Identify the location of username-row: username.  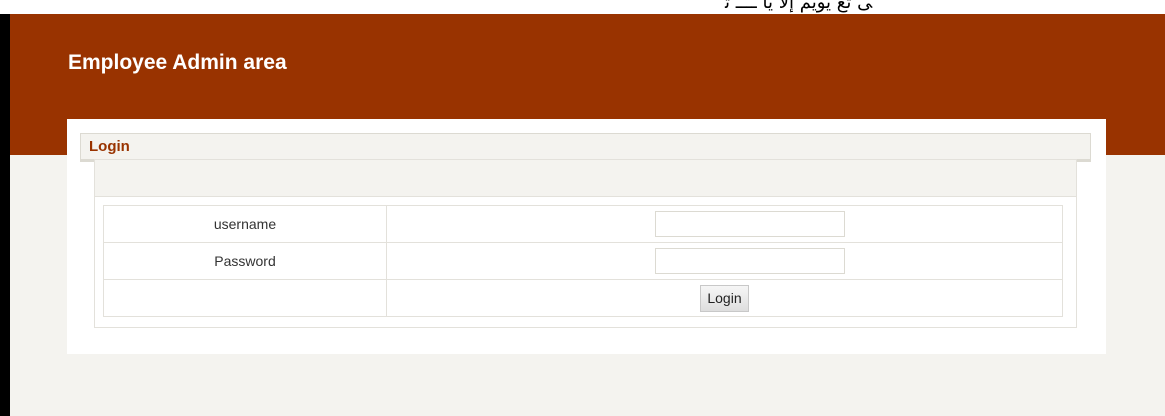
(583, 224).